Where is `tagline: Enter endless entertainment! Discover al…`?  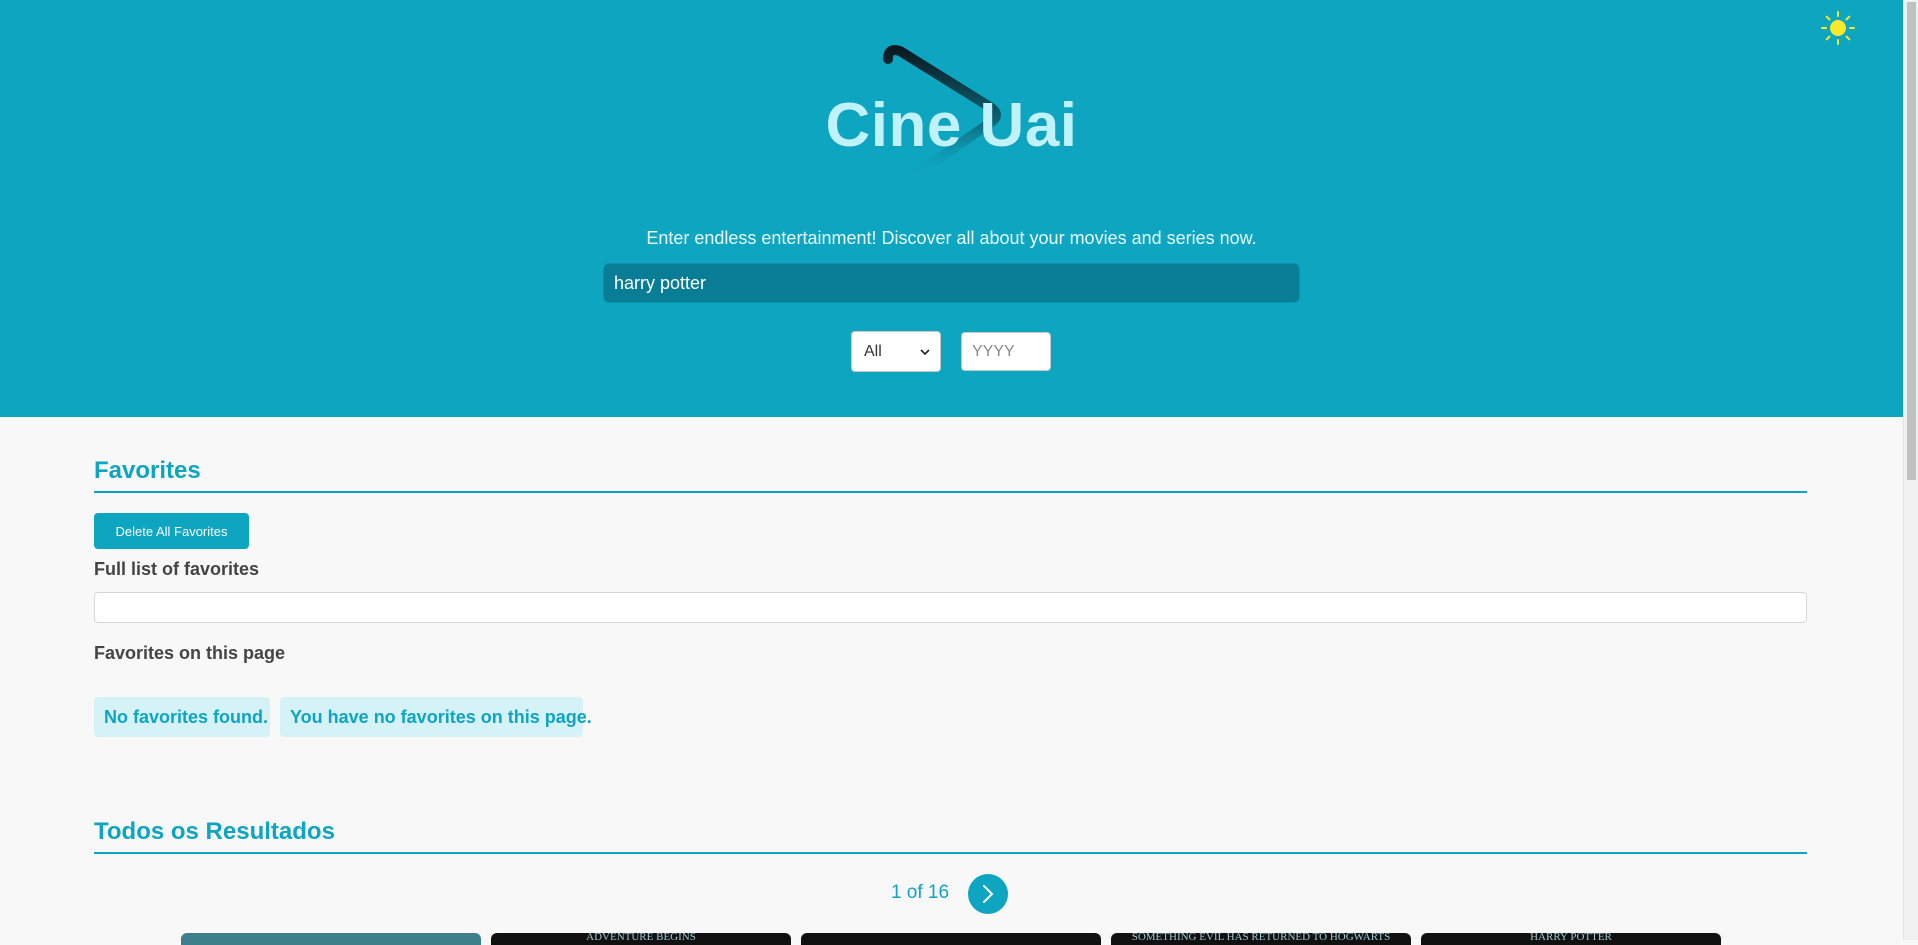 tagline: Enter endless entertainment! Discover al… is located at coordinates (951, 238).